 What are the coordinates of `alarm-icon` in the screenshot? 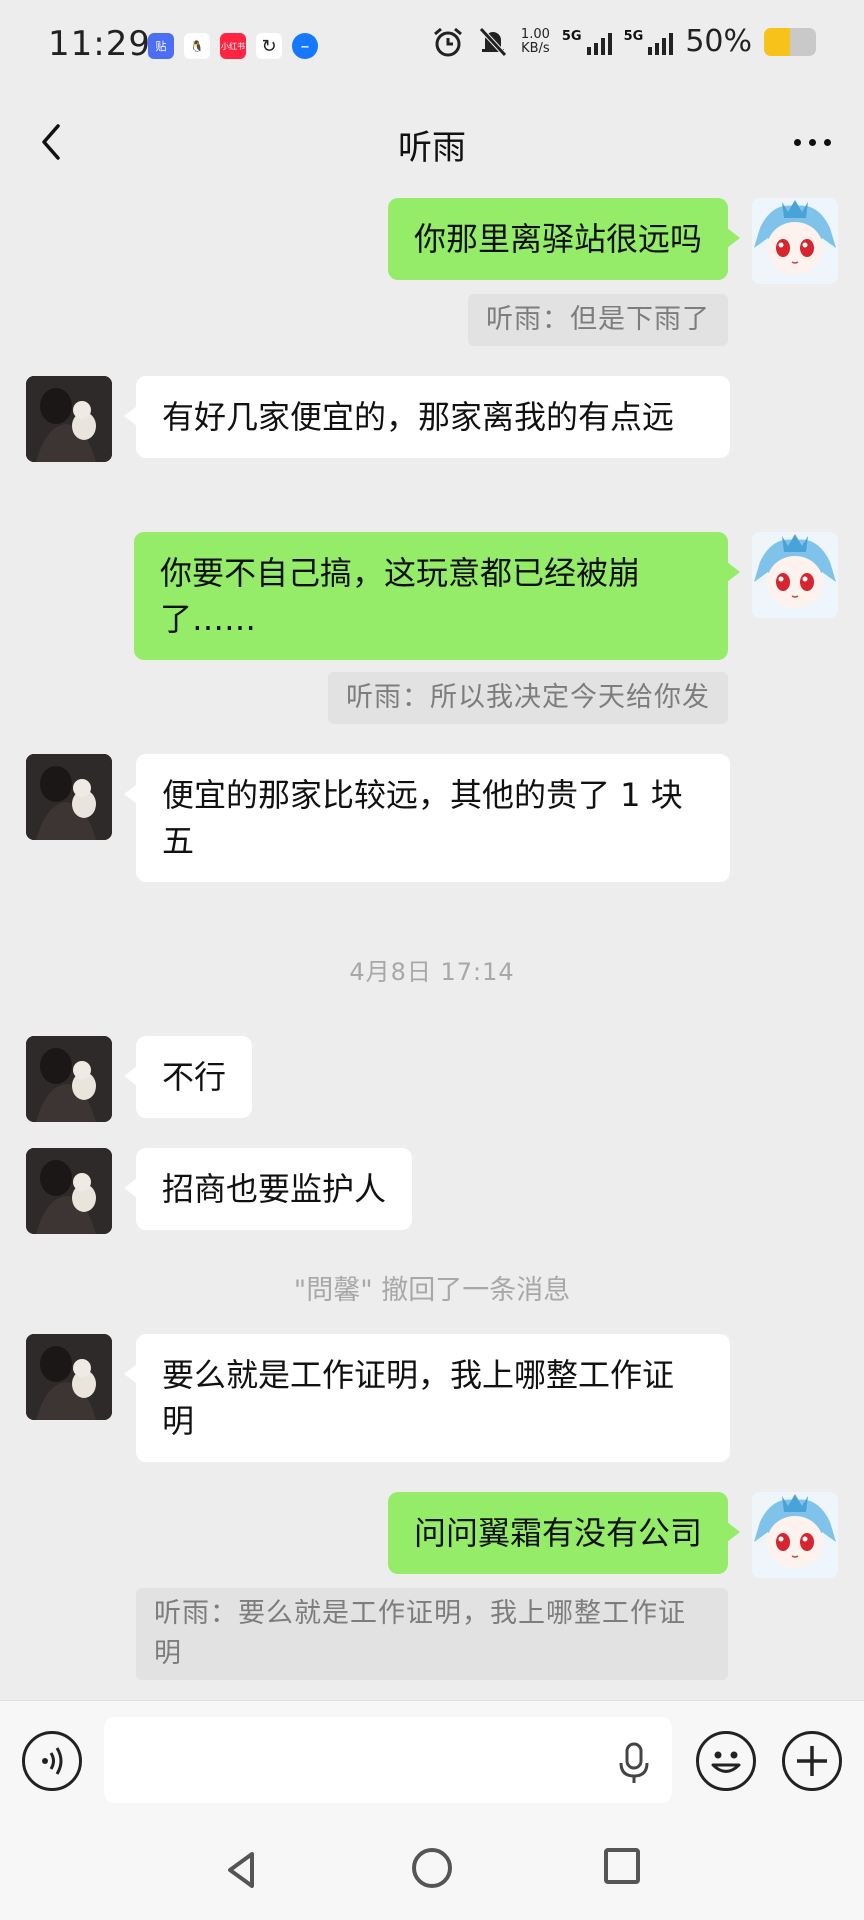 It's located at (447, 41).